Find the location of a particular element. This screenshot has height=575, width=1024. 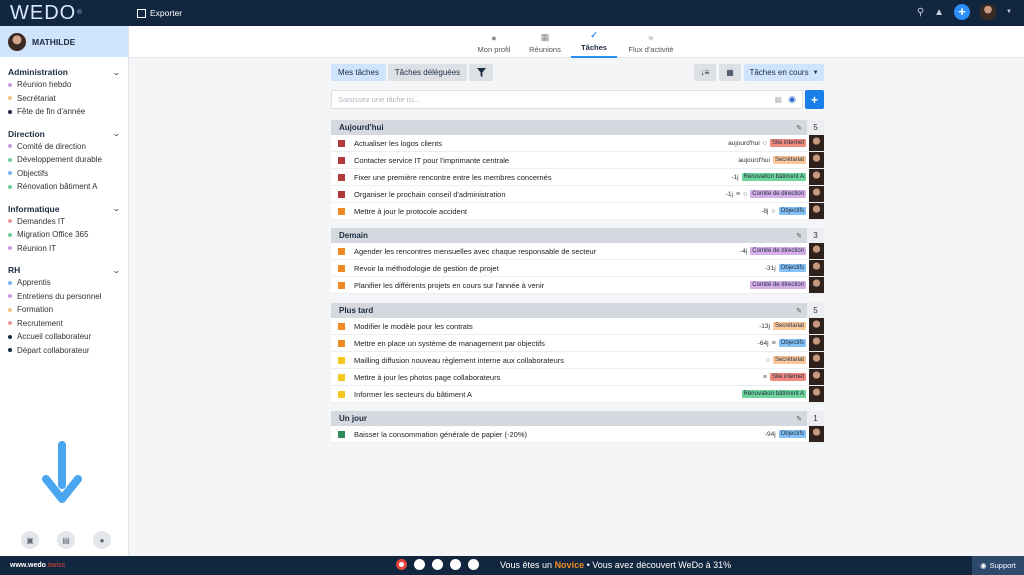

tab-meetings: ▦ Réunions is located at coordinates (545, 42).